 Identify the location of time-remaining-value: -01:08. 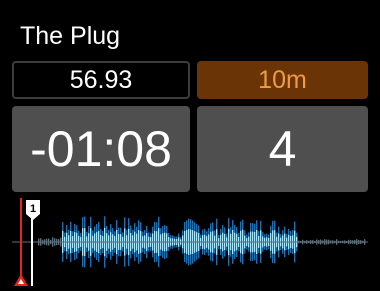
(101, 149).